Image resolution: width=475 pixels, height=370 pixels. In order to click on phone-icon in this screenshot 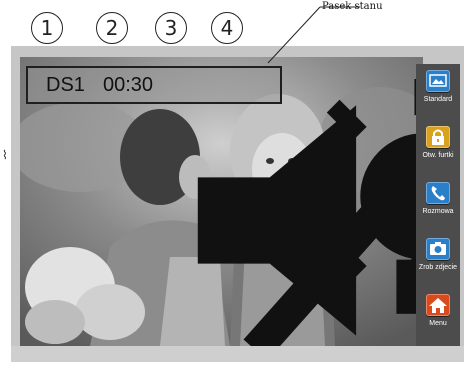, I will do `click(438, 193)`.